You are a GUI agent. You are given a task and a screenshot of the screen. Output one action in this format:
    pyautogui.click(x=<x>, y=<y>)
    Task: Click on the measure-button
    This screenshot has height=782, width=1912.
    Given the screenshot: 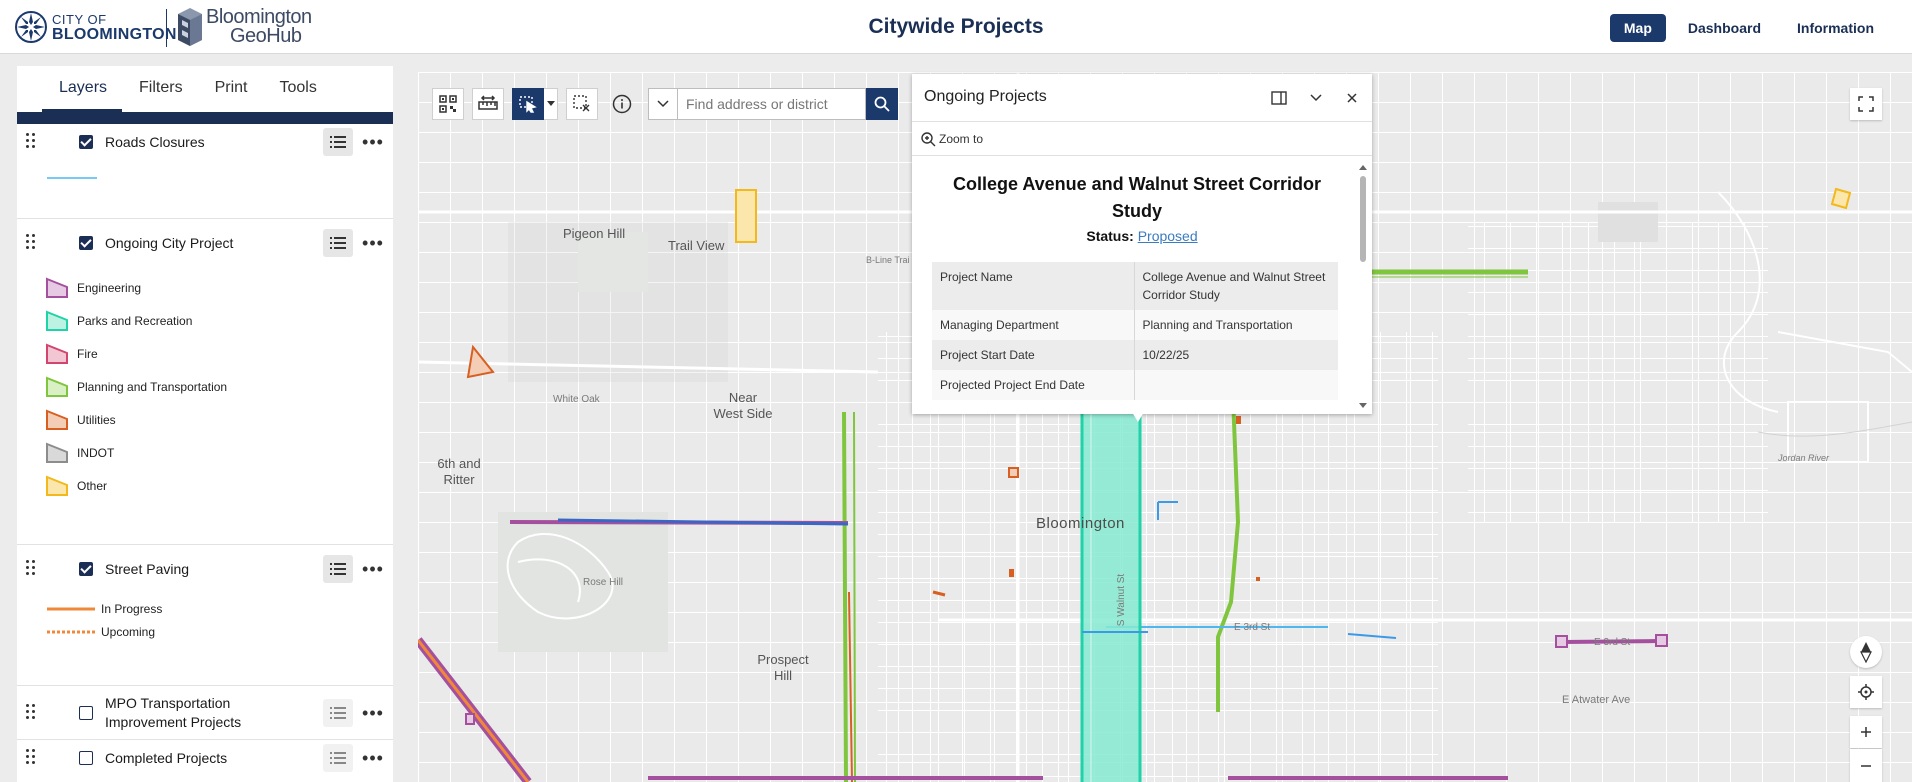 What is the action you would take?
    pyautogui.click(x=488, y=104)
    